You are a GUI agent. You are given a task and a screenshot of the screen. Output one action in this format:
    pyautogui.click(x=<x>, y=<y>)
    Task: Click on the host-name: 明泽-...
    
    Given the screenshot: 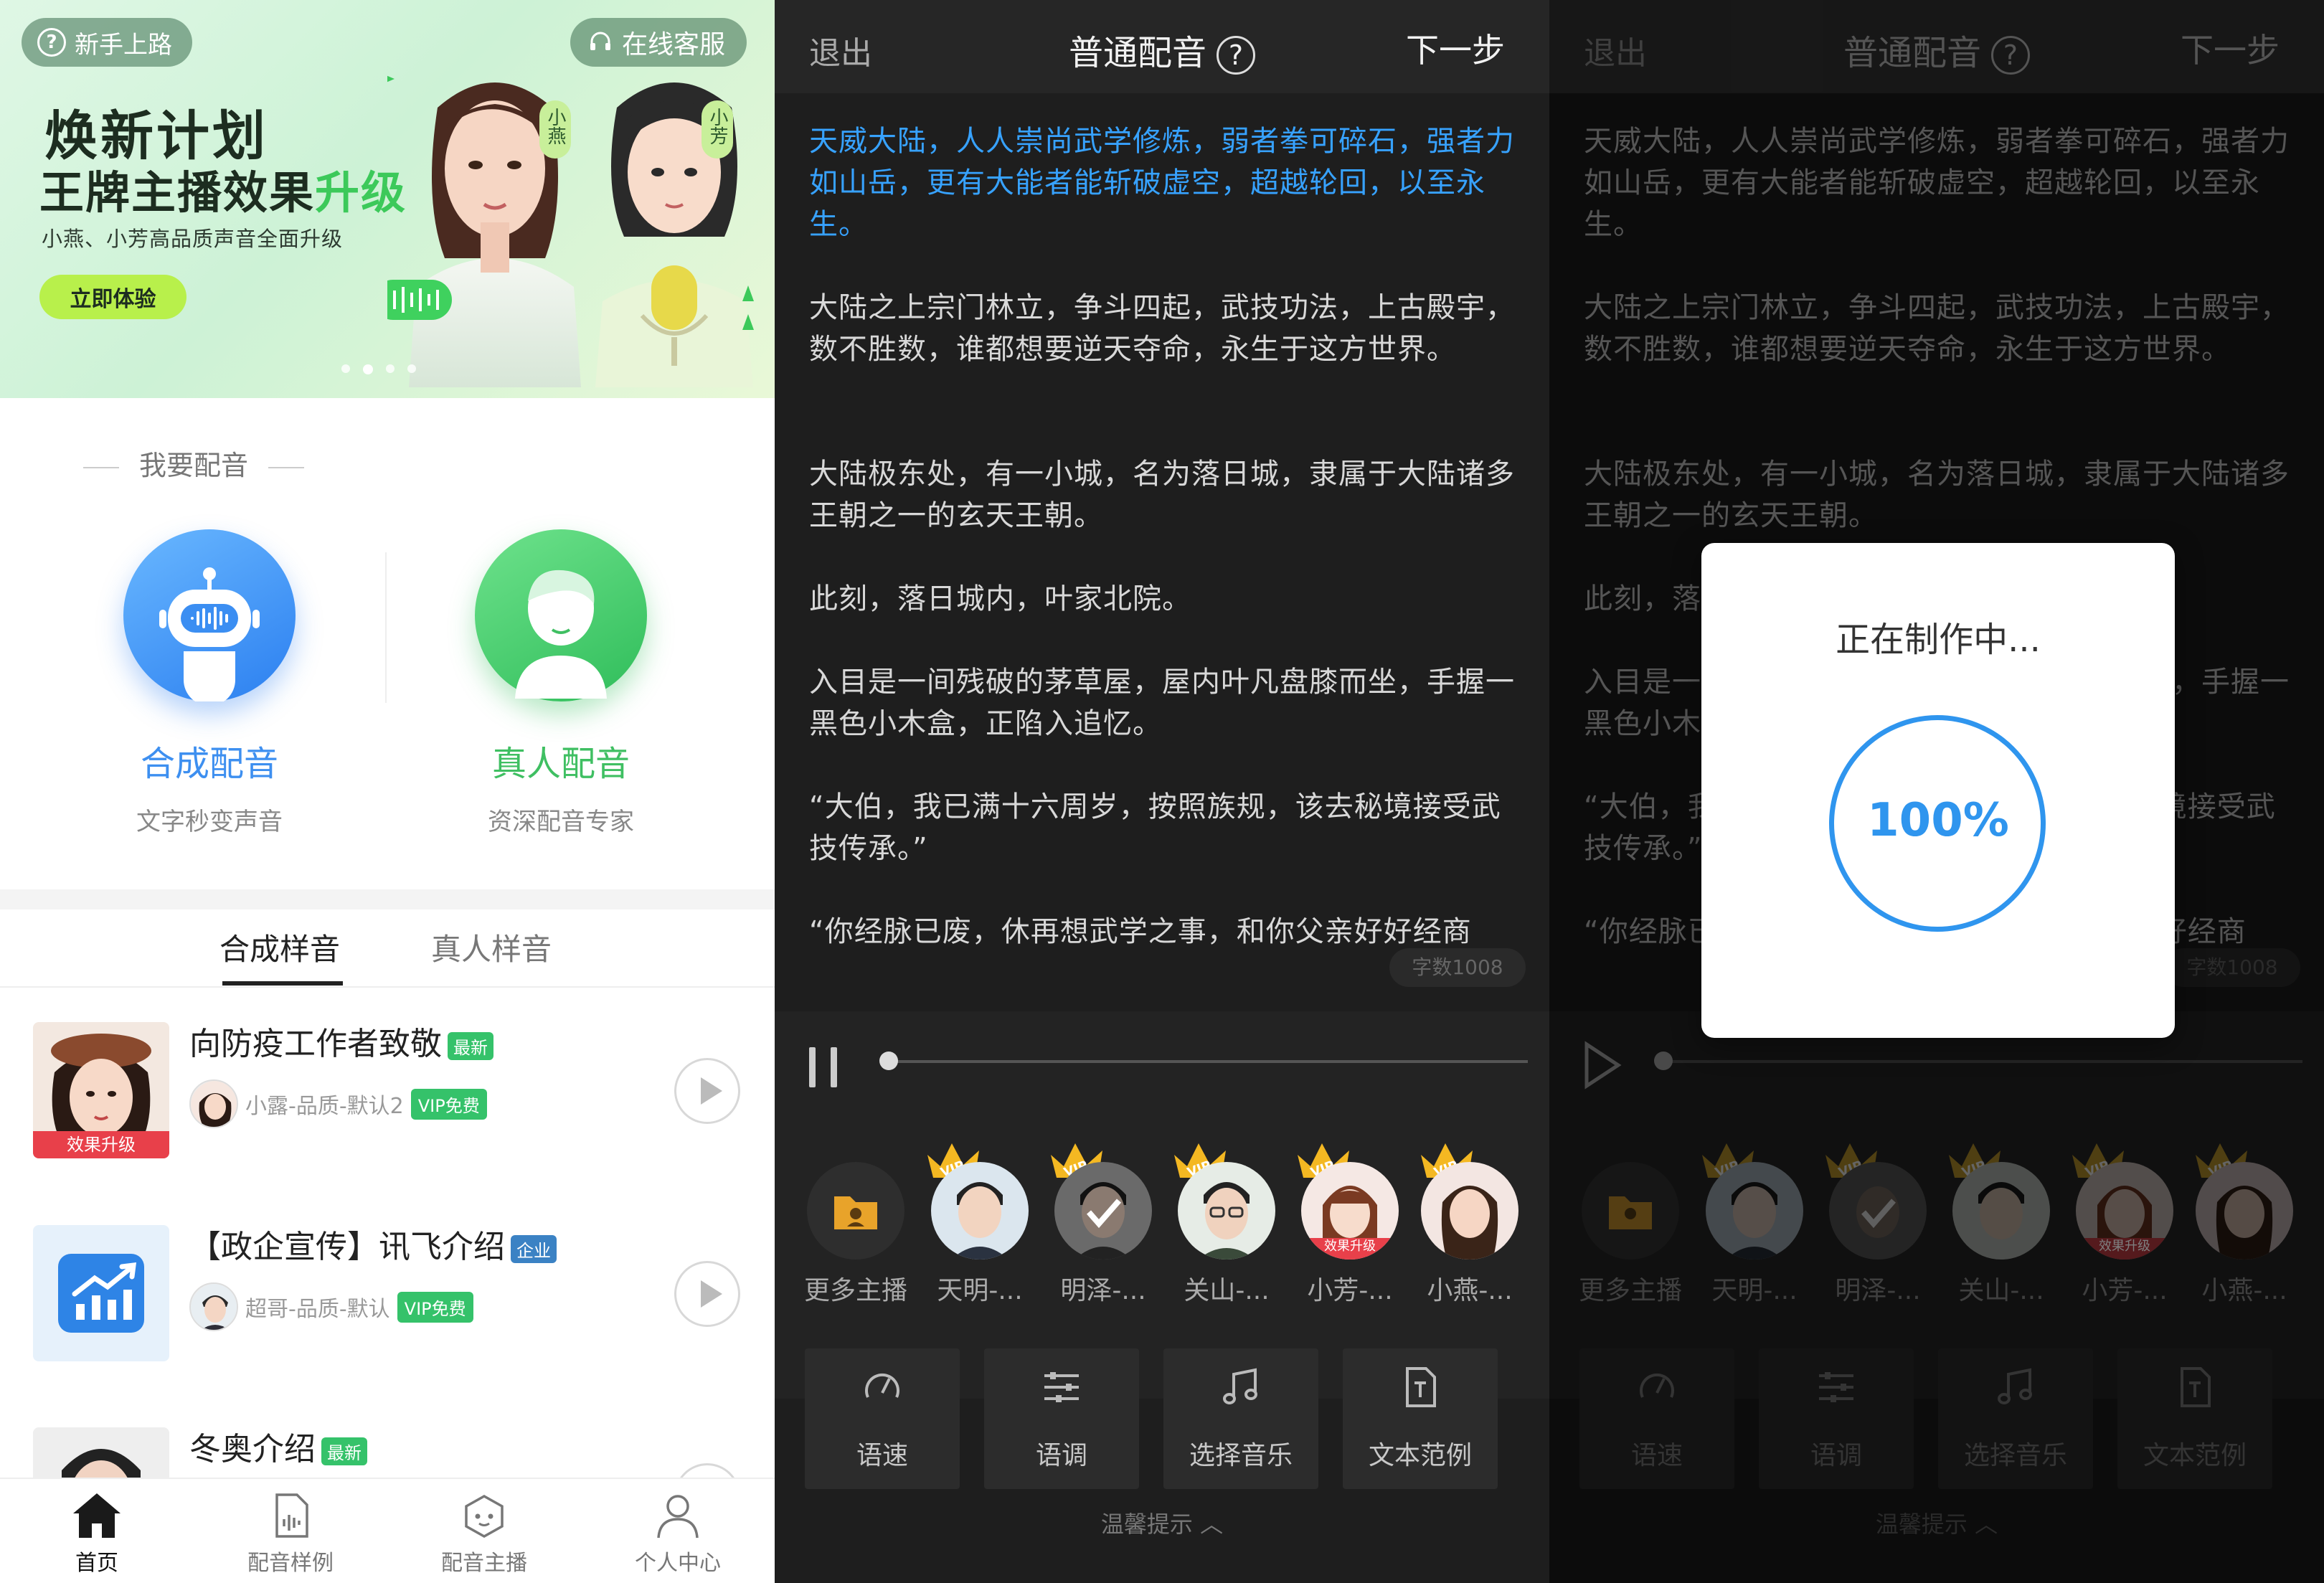 What is the action you would take?
    pyautogui.click(x=1103, y=1290)
    